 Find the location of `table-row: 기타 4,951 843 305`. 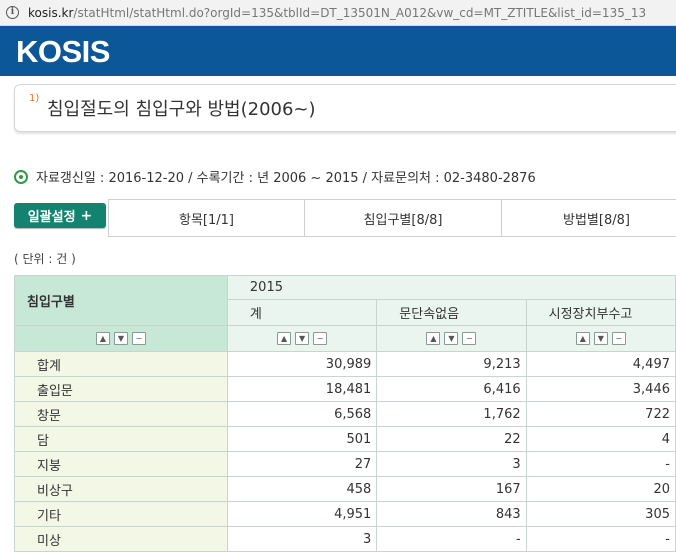

table-row: 기타 4,951 843 305 is located at coordinates (345, 514).